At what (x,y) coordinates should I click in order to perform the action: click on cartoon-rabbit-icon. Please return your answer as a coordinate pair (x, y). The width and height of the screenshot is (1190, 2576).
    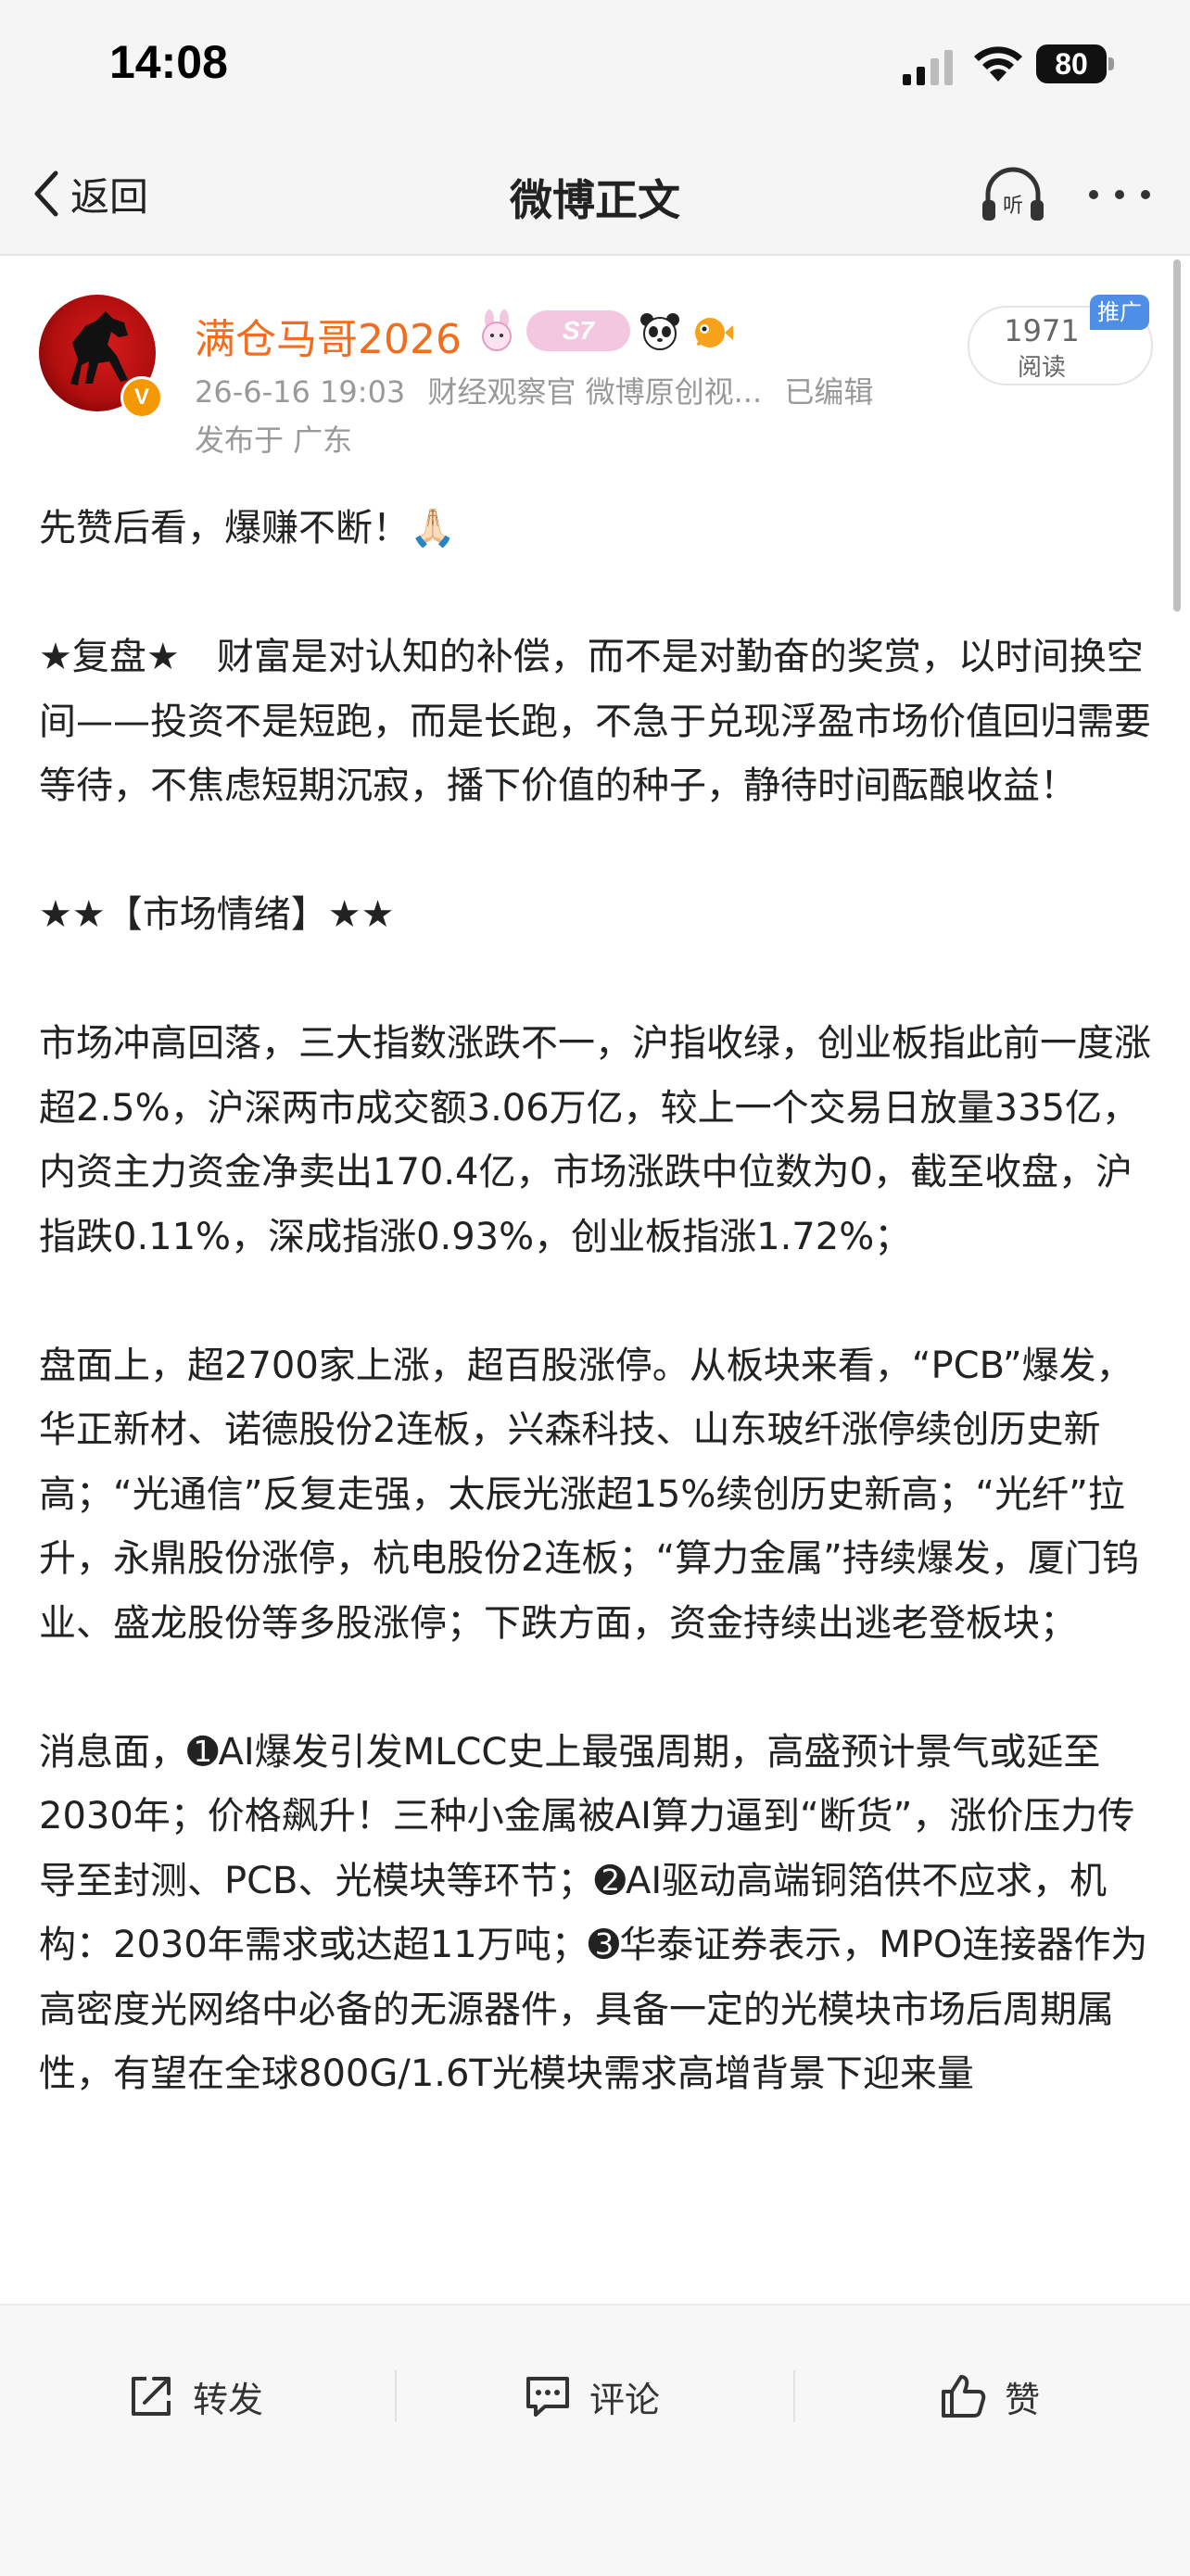
    Looking at the image, I should click on (497, 330).